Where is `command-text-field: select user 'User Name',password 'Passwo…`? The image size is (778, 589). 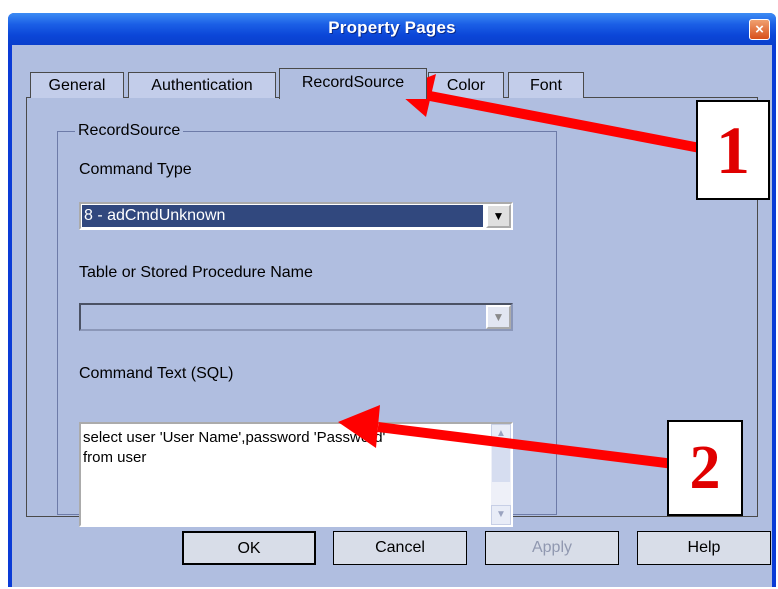
command-text-field: select user 'User Name',password 'Passwo… is located at coordinates (296, 474).